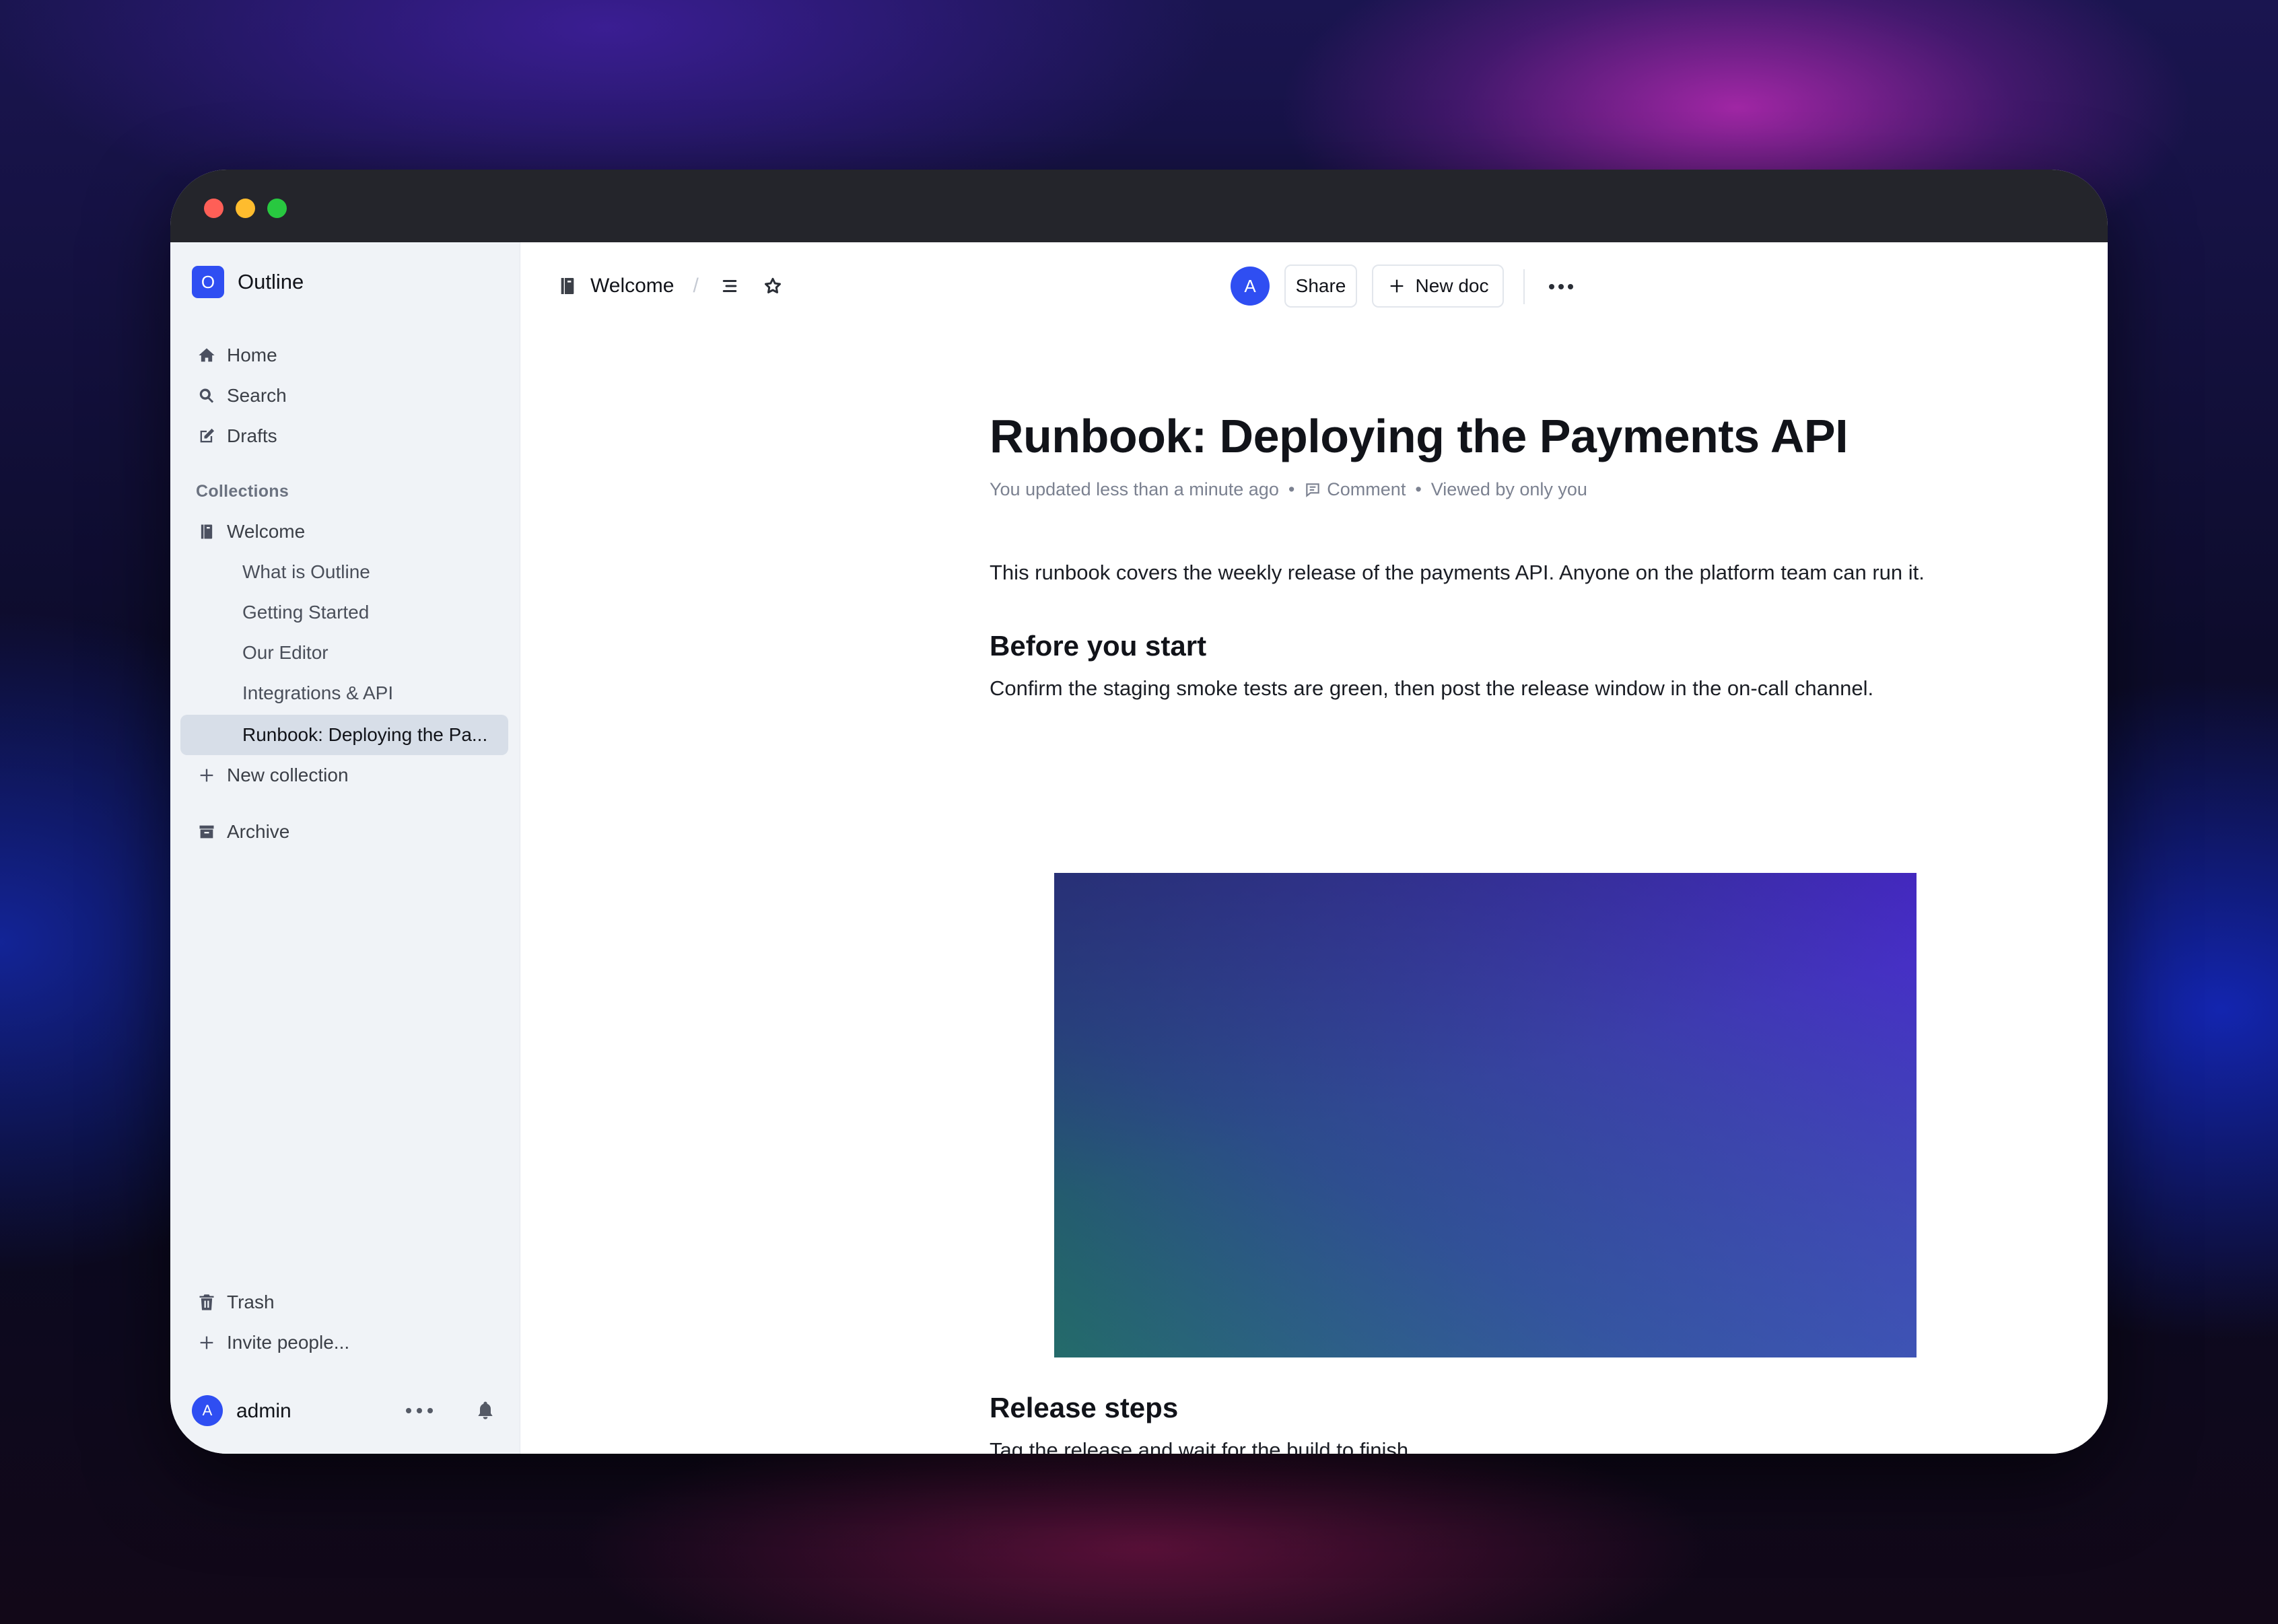 This screenshot has height=1624, width=2278. I want to click on sidebar-doc-getting-started: Getting Started, so click(305, 612).